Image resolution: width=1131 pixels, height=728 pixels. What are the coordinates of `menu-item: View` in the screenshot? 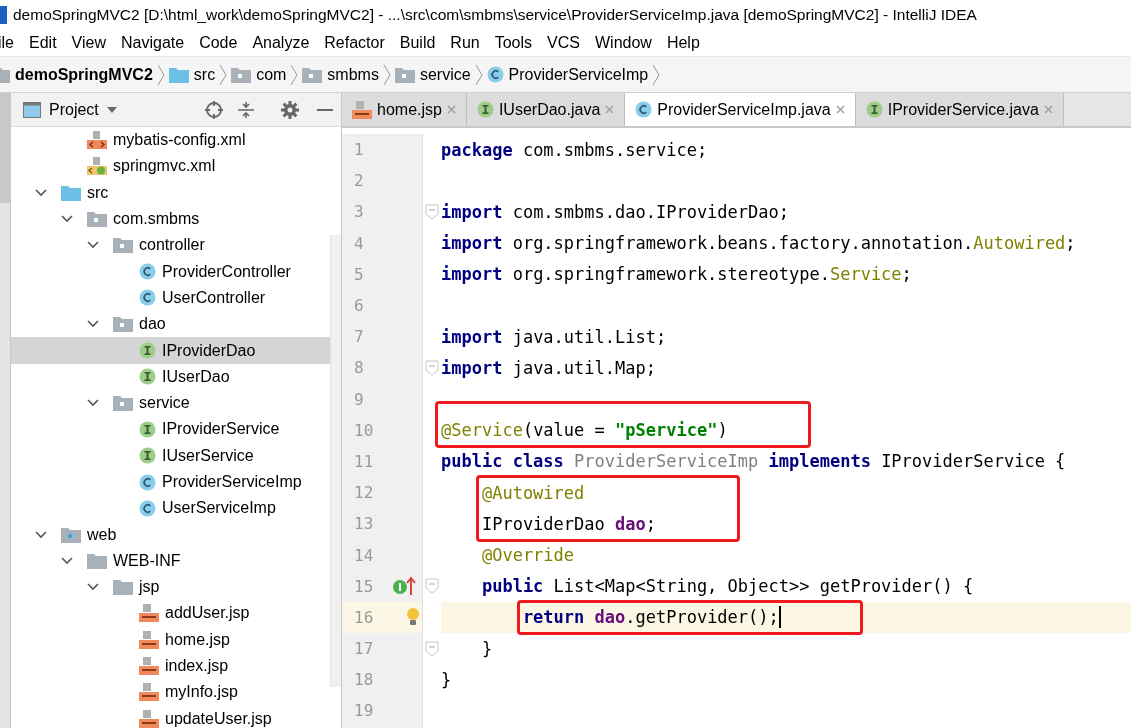 It's located at (88, 43).